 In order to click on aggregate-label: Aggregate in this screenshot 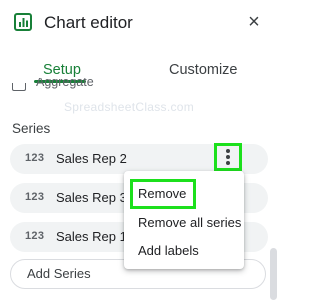, I will do `click(65, 83)`.